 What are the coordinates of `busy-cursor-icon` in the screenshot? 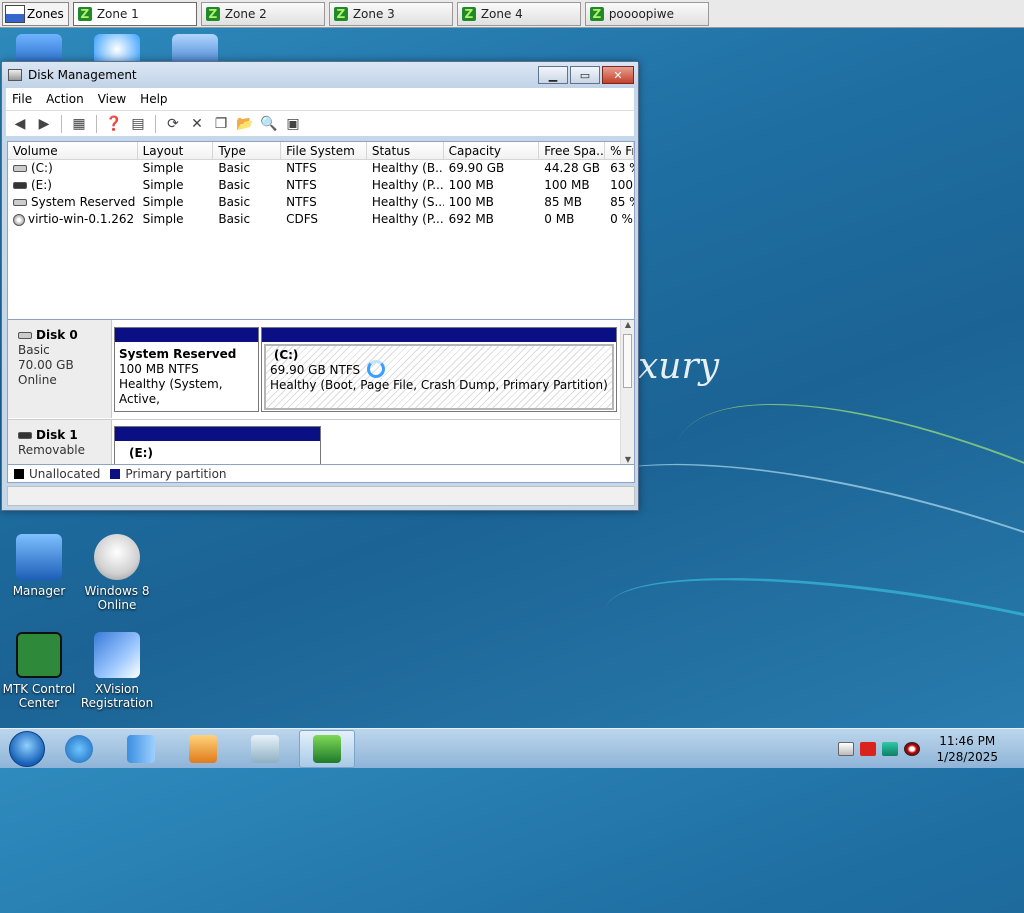 It's located at (376, 369).